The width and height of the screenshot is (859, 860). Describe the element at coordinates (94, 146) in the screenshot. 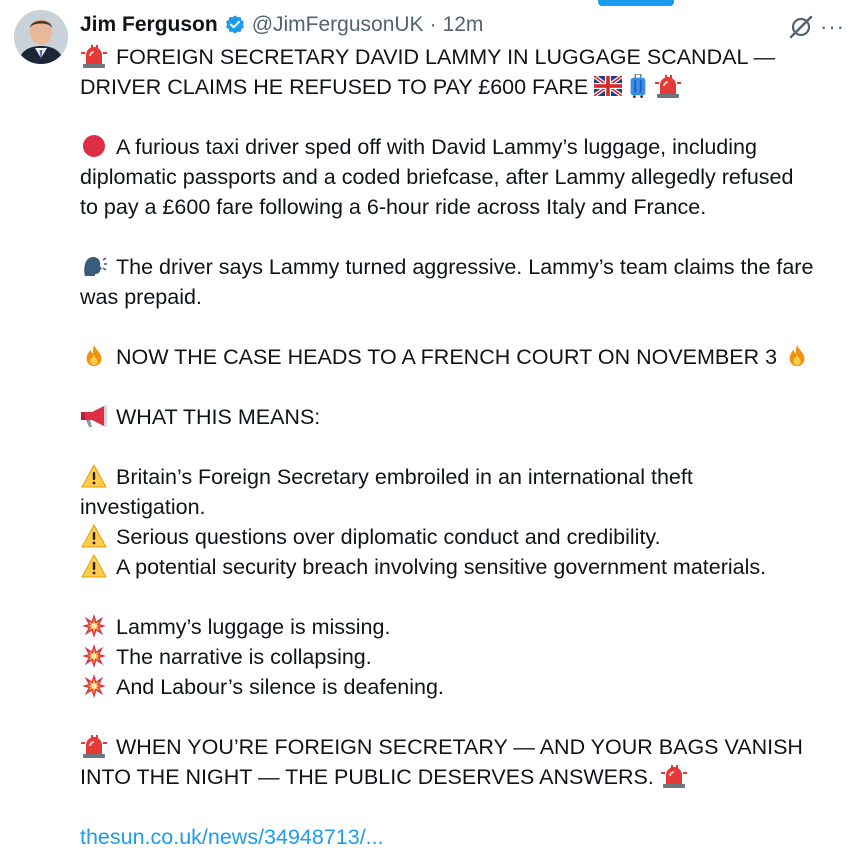

I see `red-circle-icon` at that location.